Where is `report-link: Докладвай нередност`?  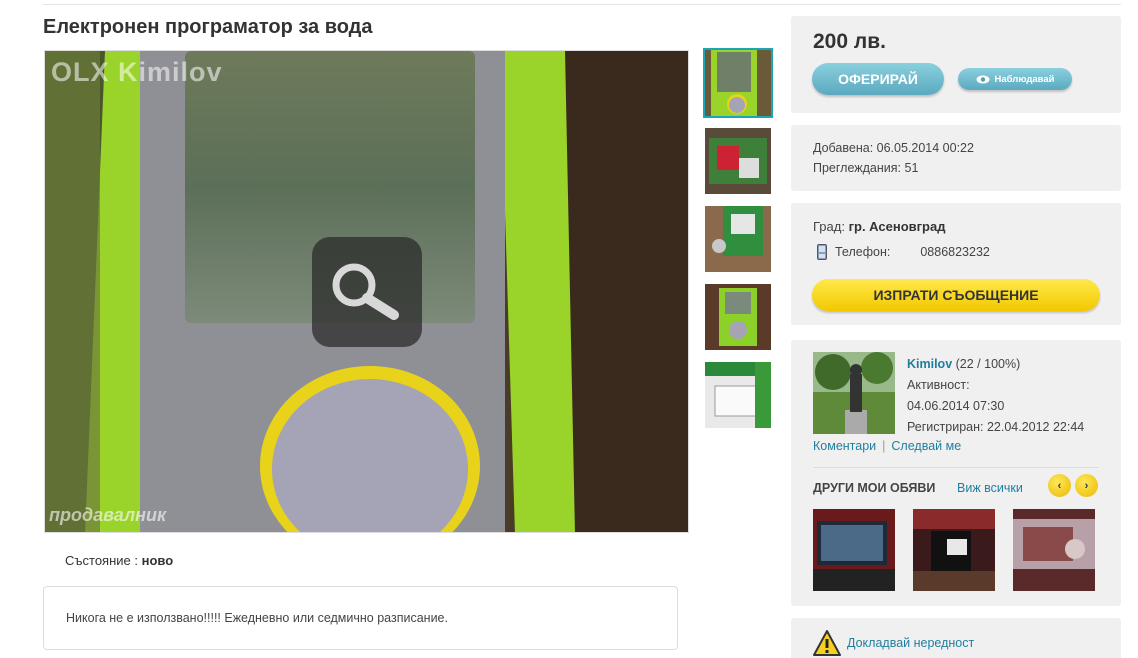 report-link: Докладвай нередност is located at coordinates (893, 643).